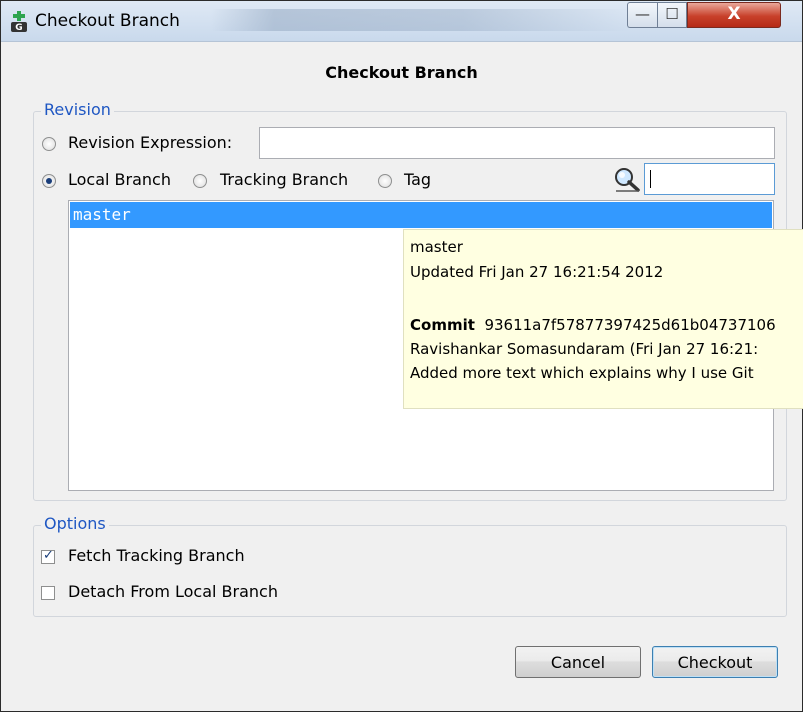 The image size is (803, 712). What do you see at coordinates (119, 179) in the screenshot?
I see `local-branch-label: Local Branch` at bounding box center [119, 179].